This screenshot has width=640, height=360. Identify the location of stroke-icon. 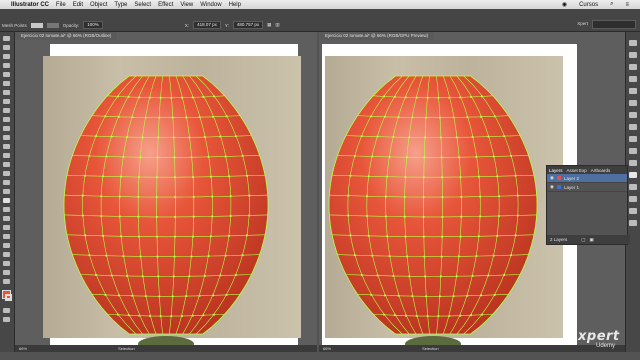
(633, 103).